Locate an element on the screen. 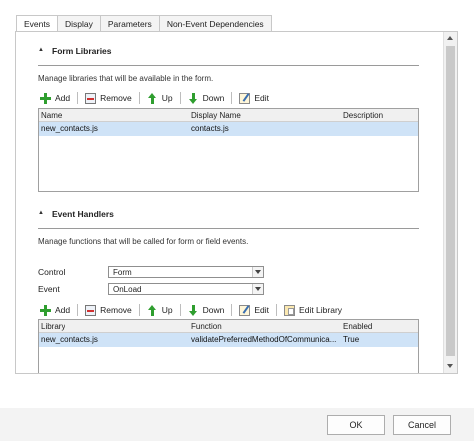 The image size is (474, 441). column-header-function: Function is located at coordinates (206, 326).